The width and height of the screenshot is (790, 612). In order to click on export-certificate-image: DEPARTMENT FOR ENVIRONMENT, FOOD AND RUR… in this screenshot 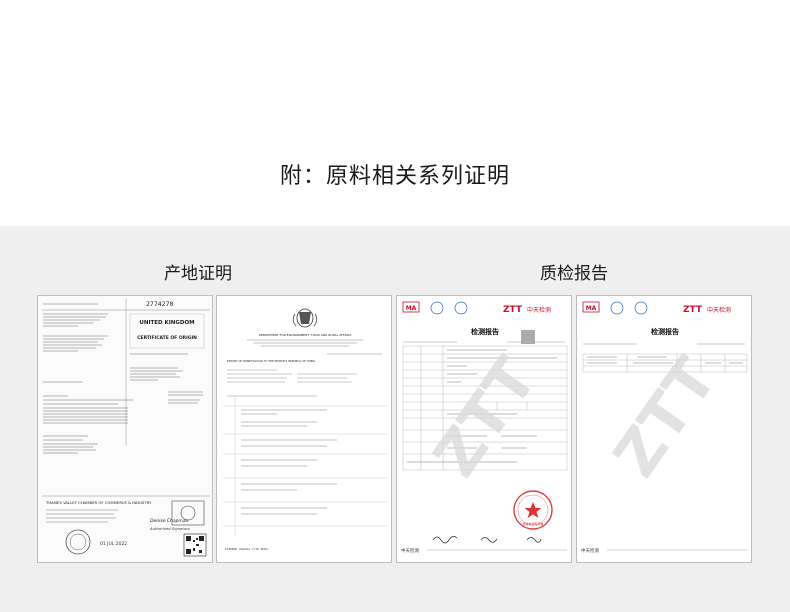, I will do `click(304, 429)`.